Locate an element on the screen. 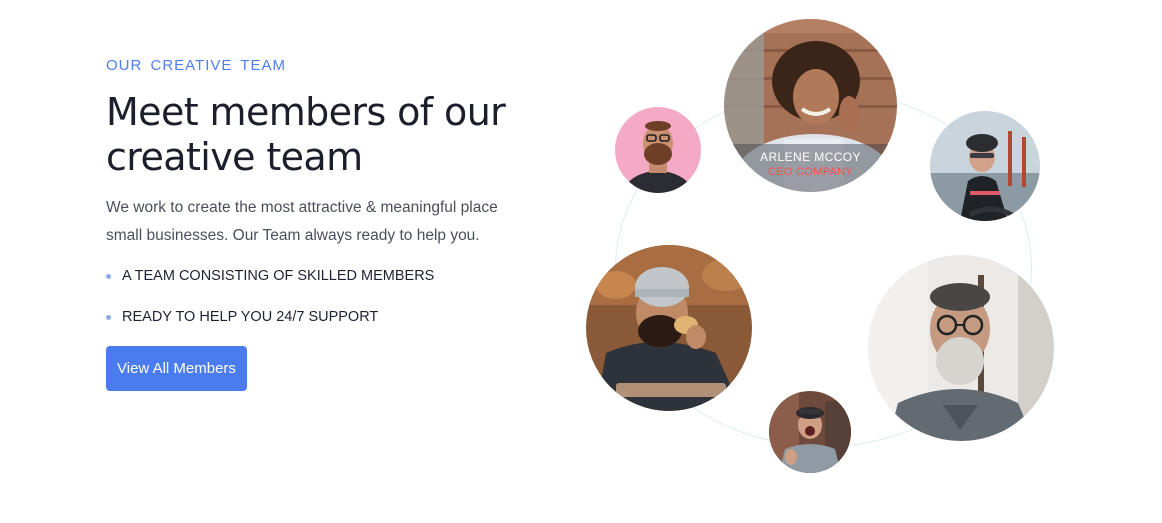  member-photo-arlene-mccoy: ARLENE MCCOY CEO COMPANY is located at coordinates (810, 105).